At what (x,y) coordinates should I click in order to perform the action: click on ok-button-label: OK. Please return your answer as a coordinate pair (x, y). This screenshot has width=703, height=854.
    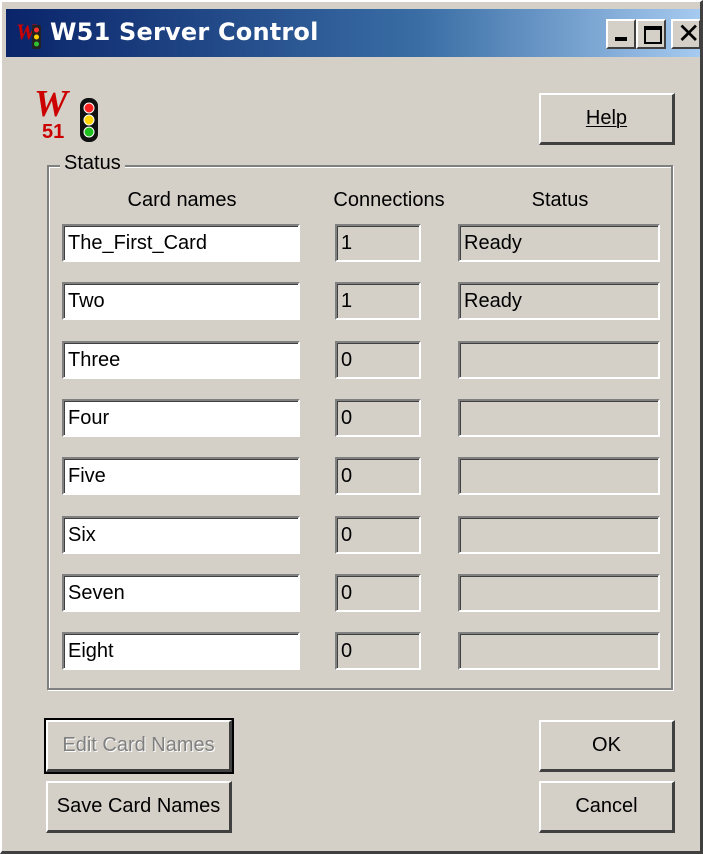
    Looking at the image, I should click on (606, 745).